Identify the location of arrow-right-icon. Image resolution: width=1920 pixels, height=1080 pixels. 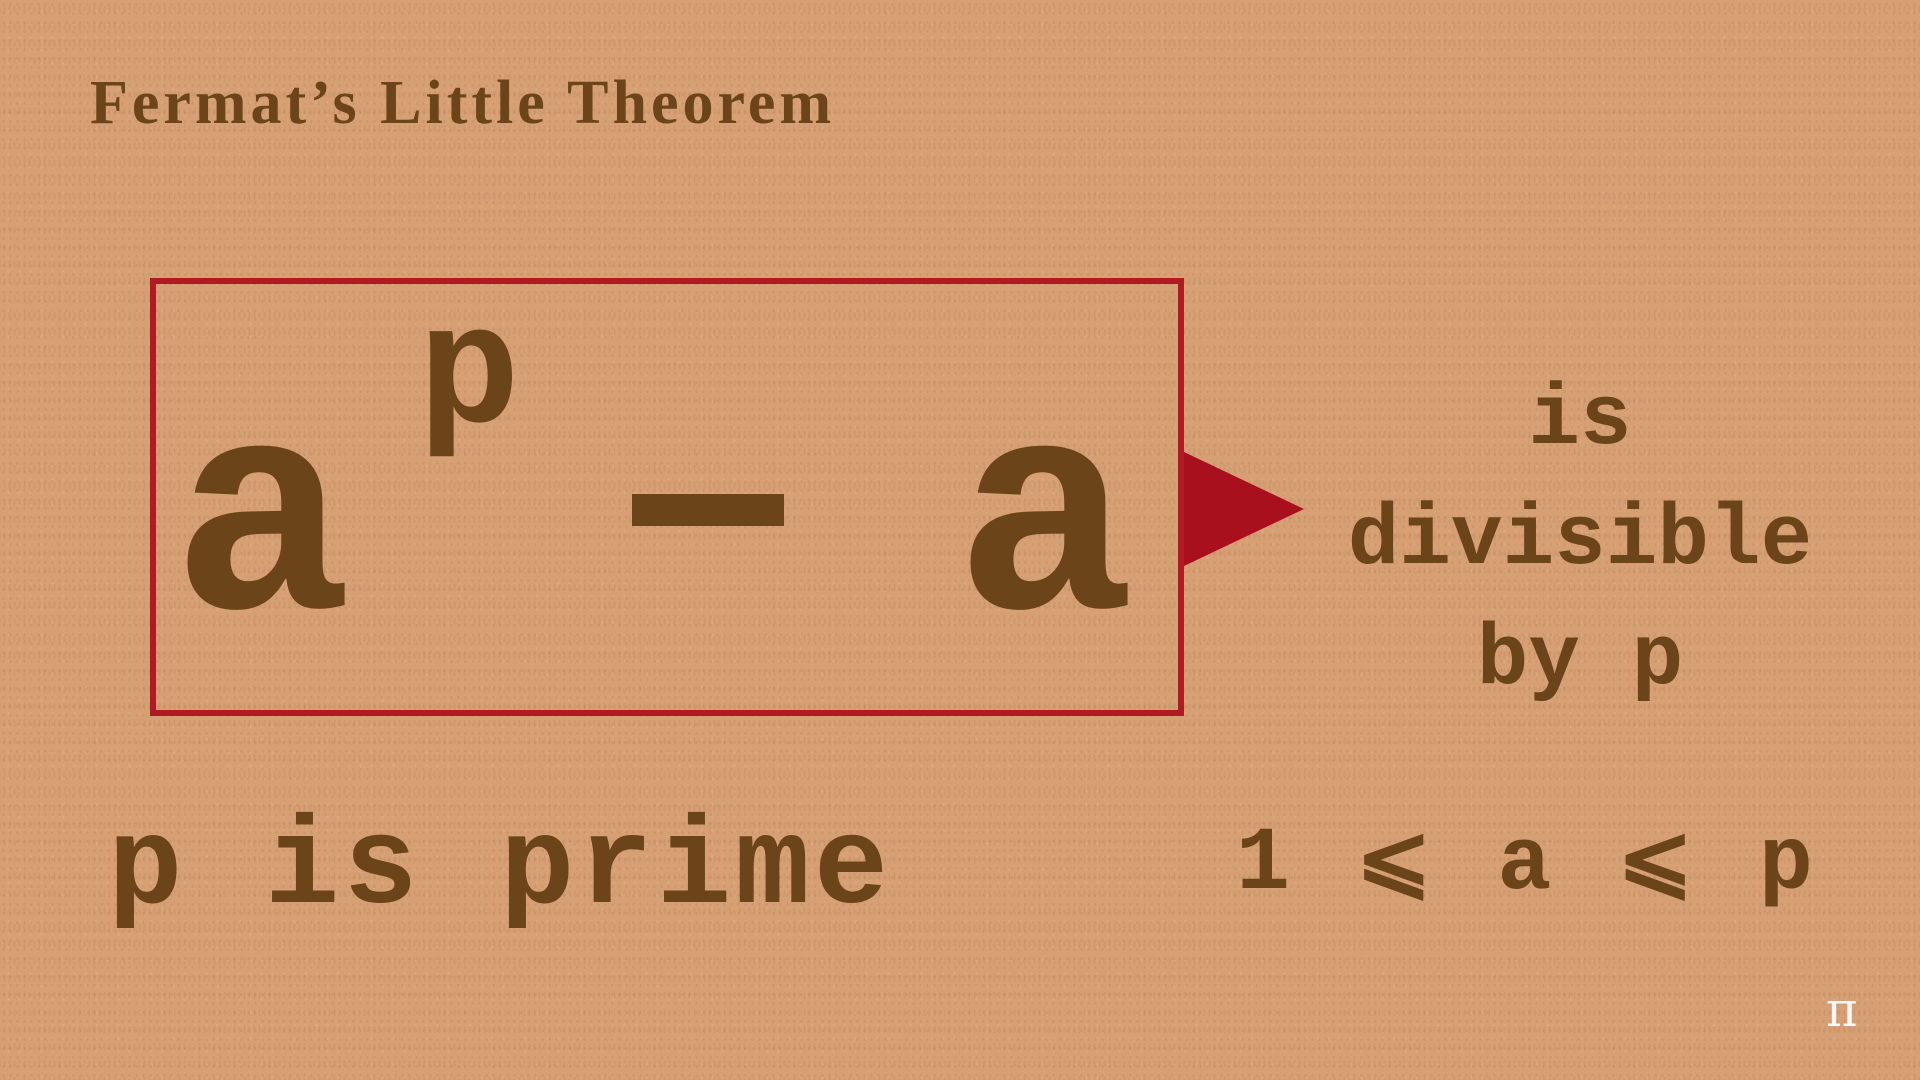
(1244, 509).